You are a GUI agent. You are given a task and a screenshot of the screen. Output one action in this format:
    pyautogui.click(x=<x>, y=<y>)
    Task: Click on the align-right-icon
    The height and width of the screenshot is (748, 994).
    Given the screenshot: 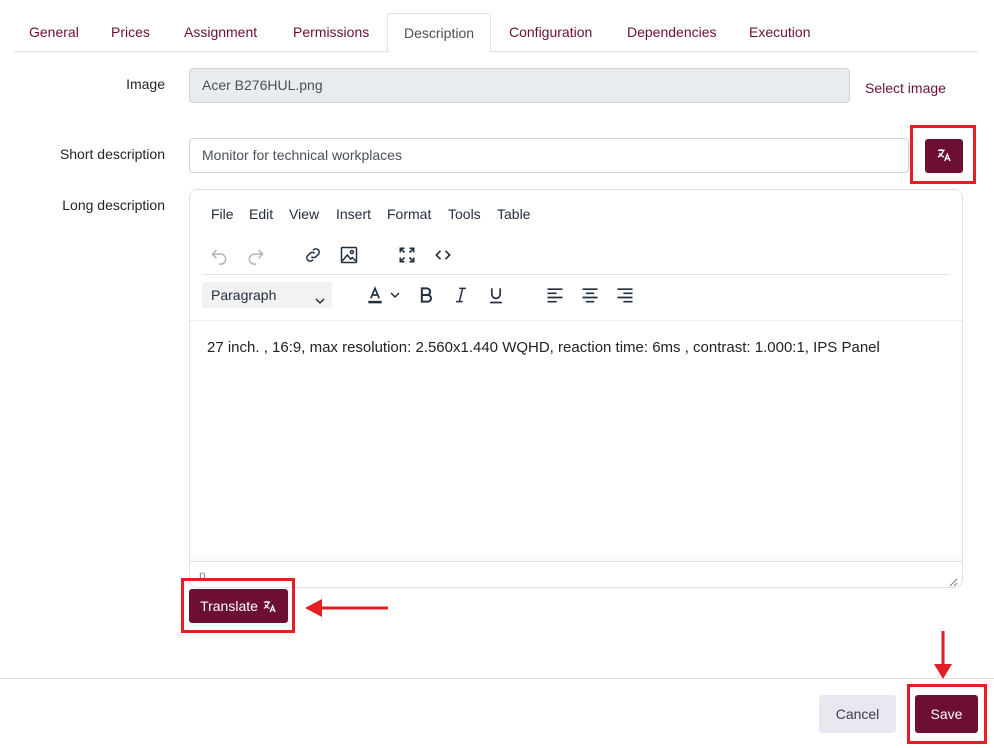 What is the action you would take?
    pyautogui.click(x=625, y=295)
    